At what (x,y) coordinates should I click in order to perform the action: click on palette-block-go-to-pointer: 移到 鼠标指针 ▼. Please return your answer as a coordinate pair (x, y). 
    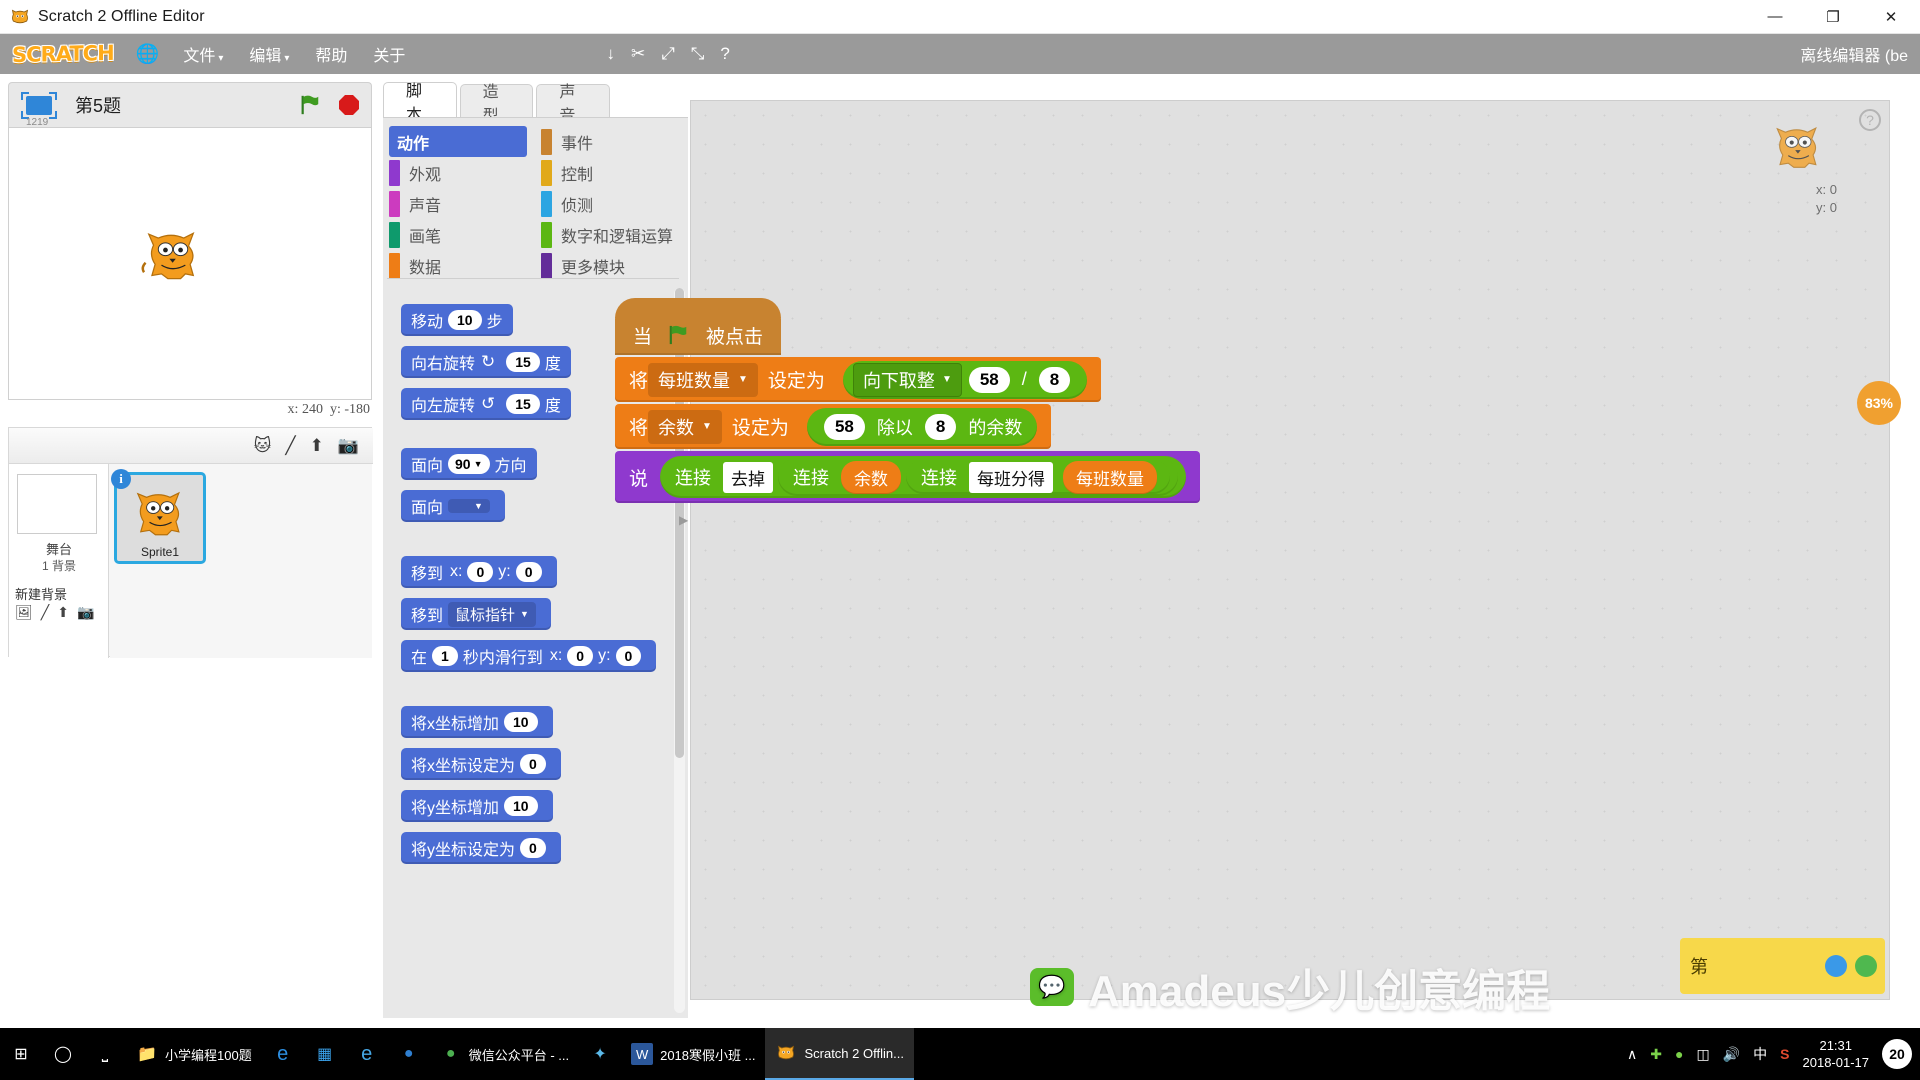
    Looking at the image, I should click on (476, 614).